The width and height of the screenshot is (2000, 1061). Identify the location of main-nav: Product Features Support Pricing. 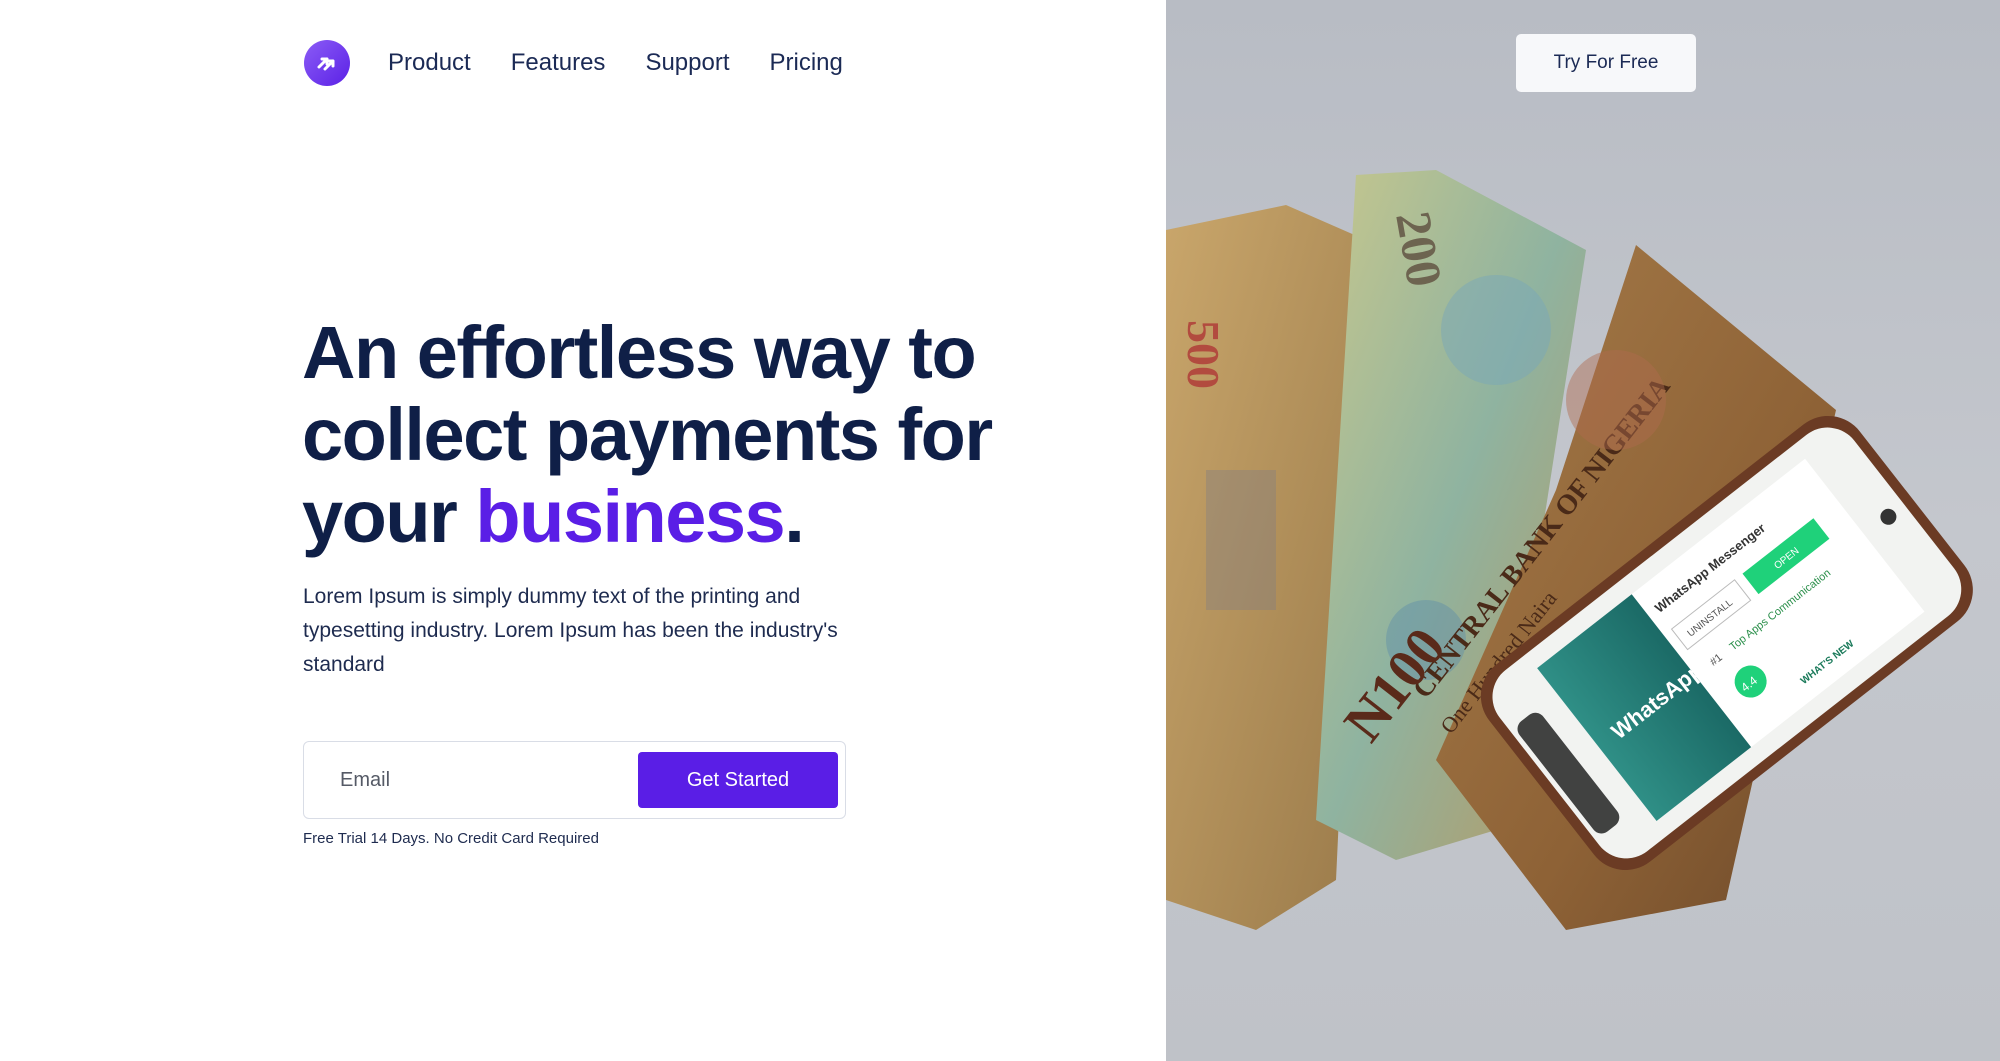
(593, 63).